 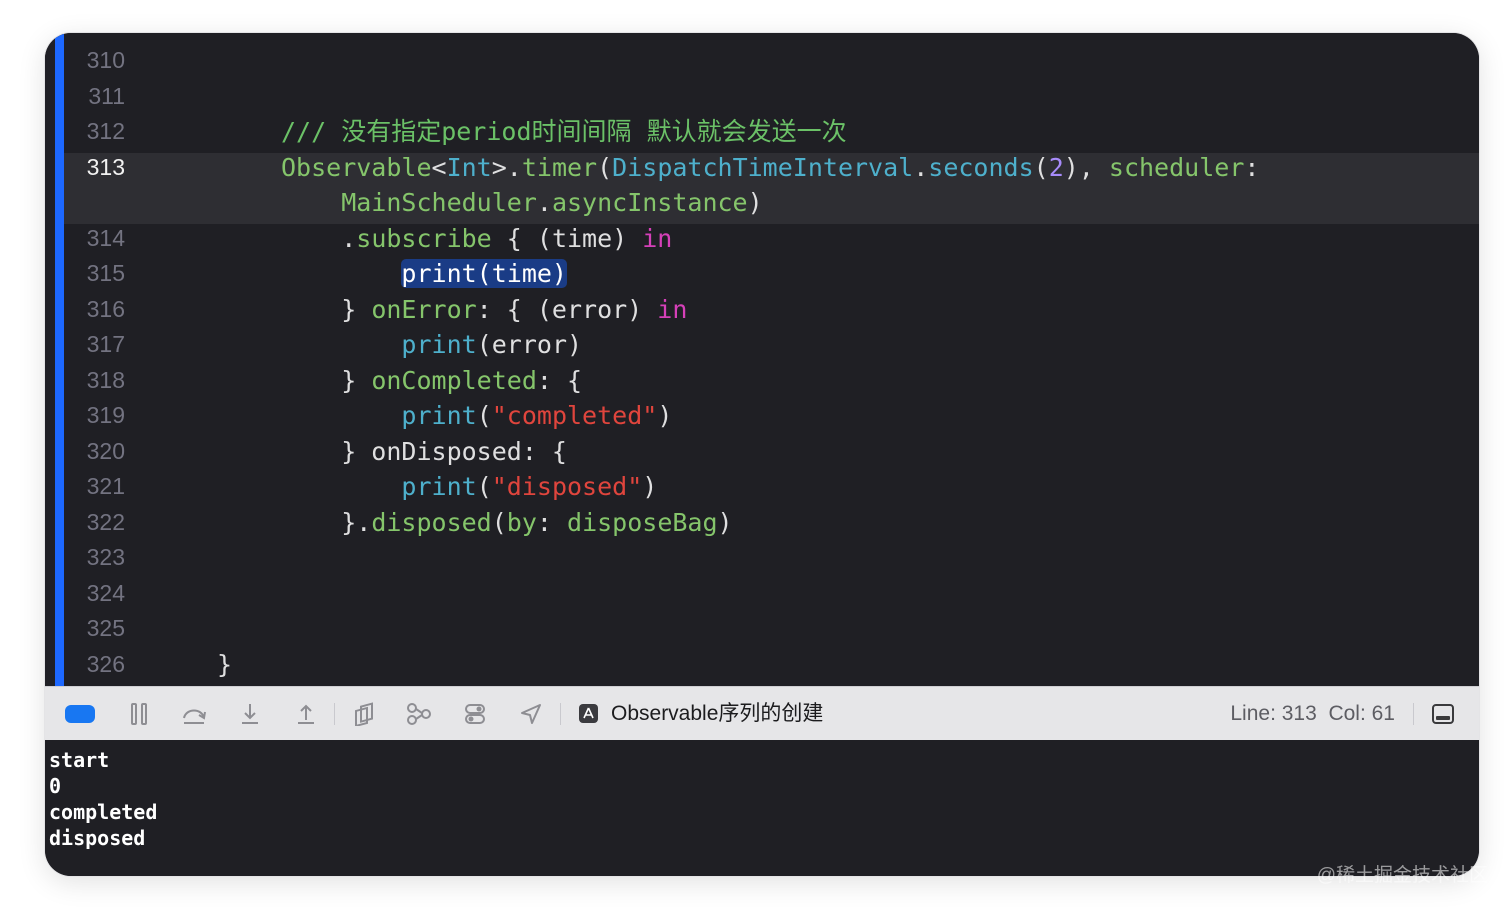 I want to click on code-token: timer, so click(x=559, y=167).